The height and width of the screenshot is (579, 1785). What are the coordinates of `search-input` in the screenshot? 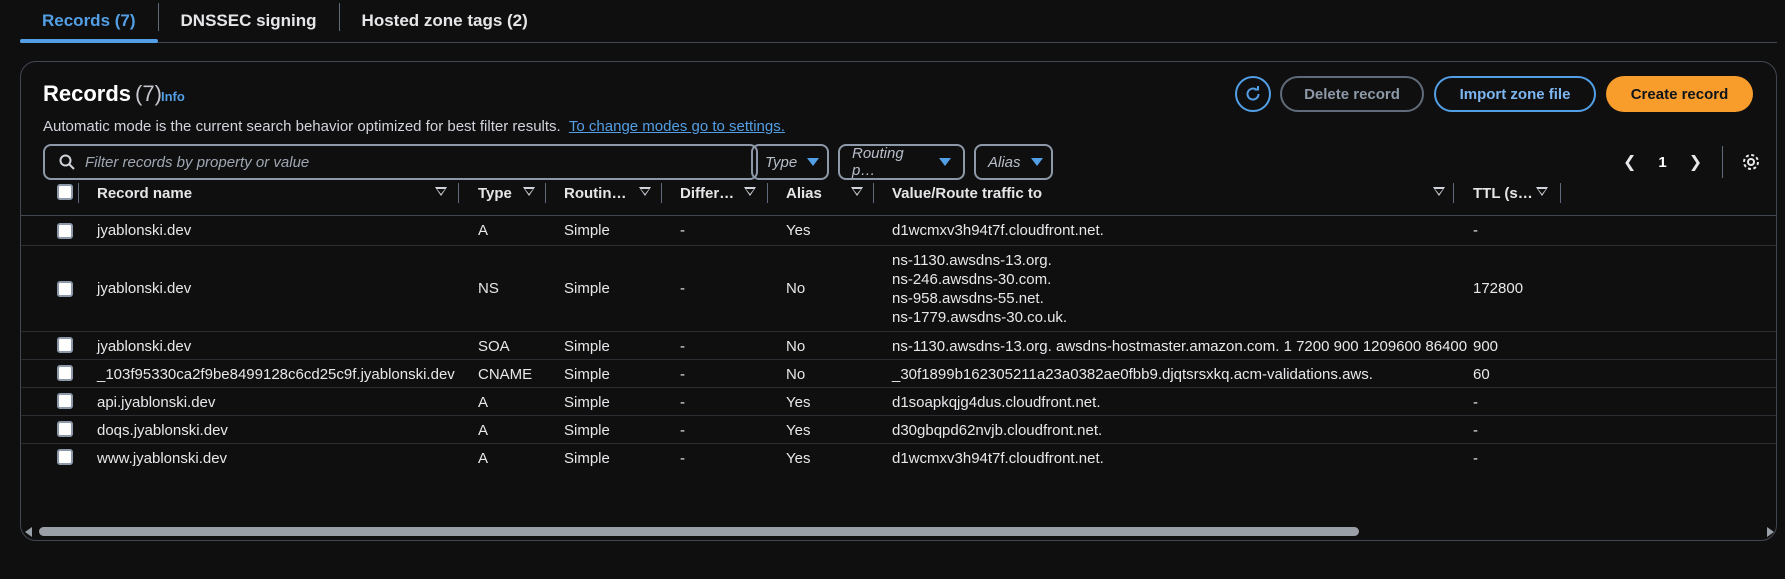 It's located at (405, 162).